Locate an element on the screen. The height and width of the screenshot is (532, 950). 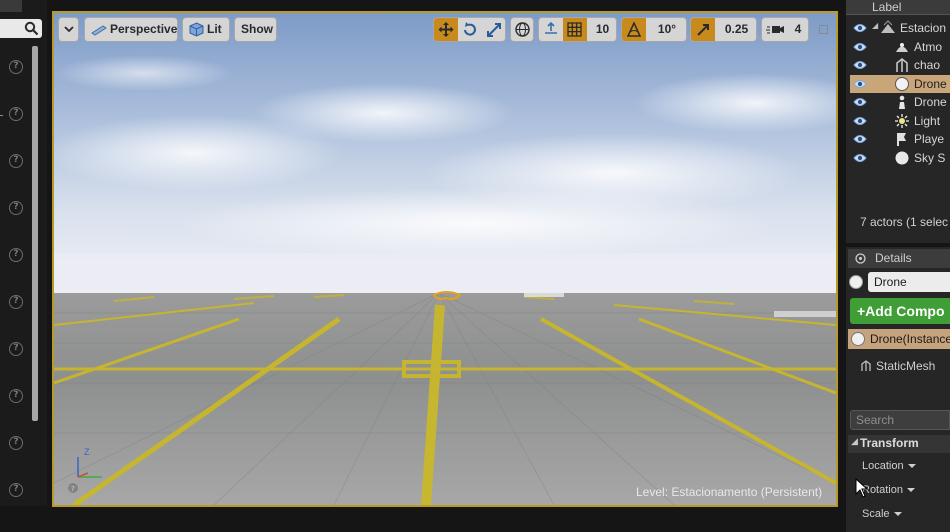
pawn-icon is located at coordinates (902, 102).